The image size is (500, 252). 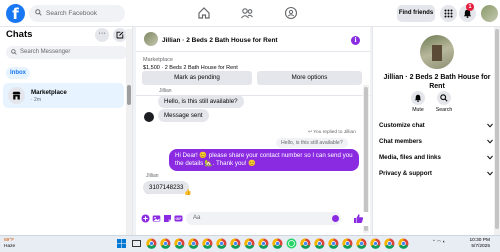 What do you see at coordinates (71, 13) in the screenshot?
I see `search-placeholder: Search Facebook` at bounding box center [71, 13].